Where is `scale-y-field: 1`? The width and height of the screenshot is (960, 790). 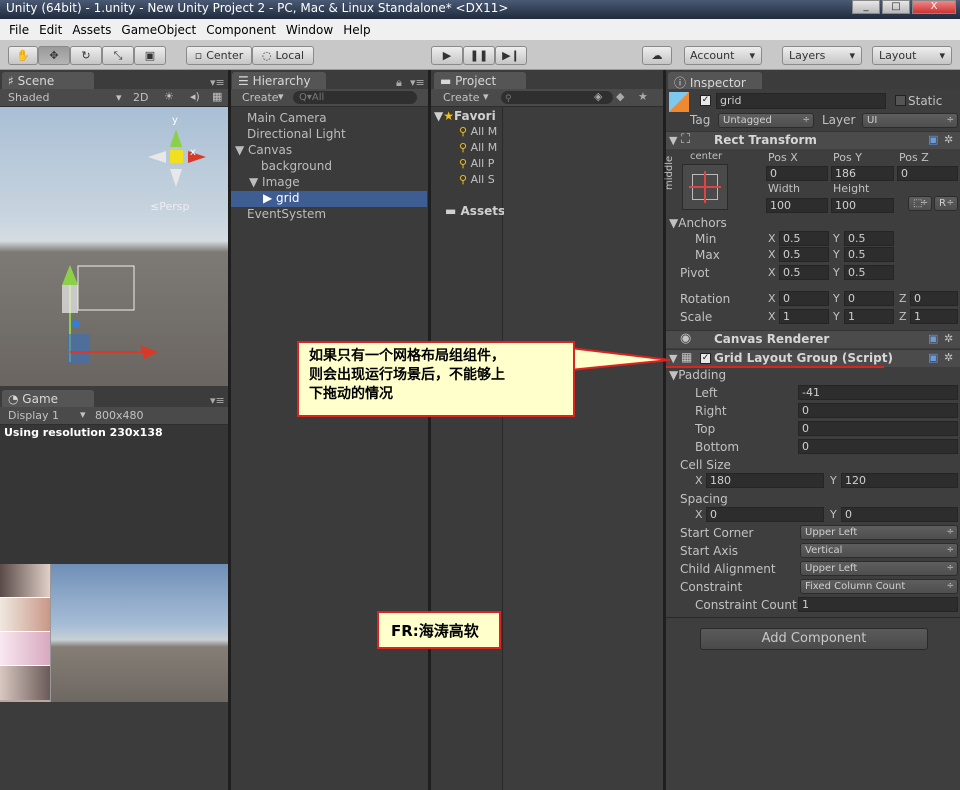 scale-y-field: 1 is located at coordinates (869, 316).